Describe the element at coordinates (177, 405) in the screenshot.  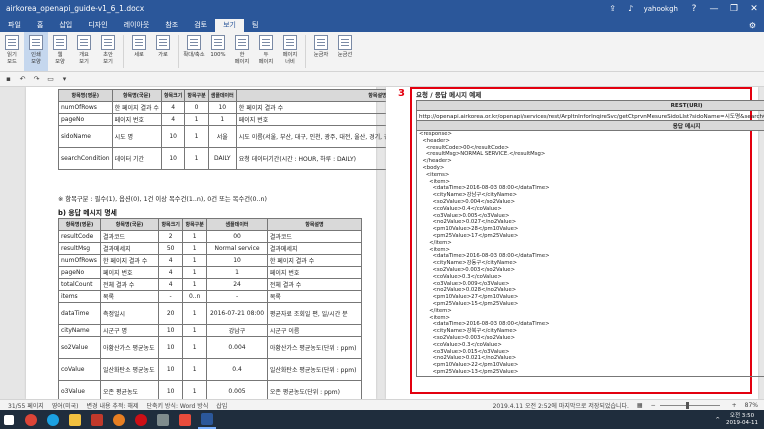
I see `shortcut-mode: 단축키 방식: Word 방식` at that location.